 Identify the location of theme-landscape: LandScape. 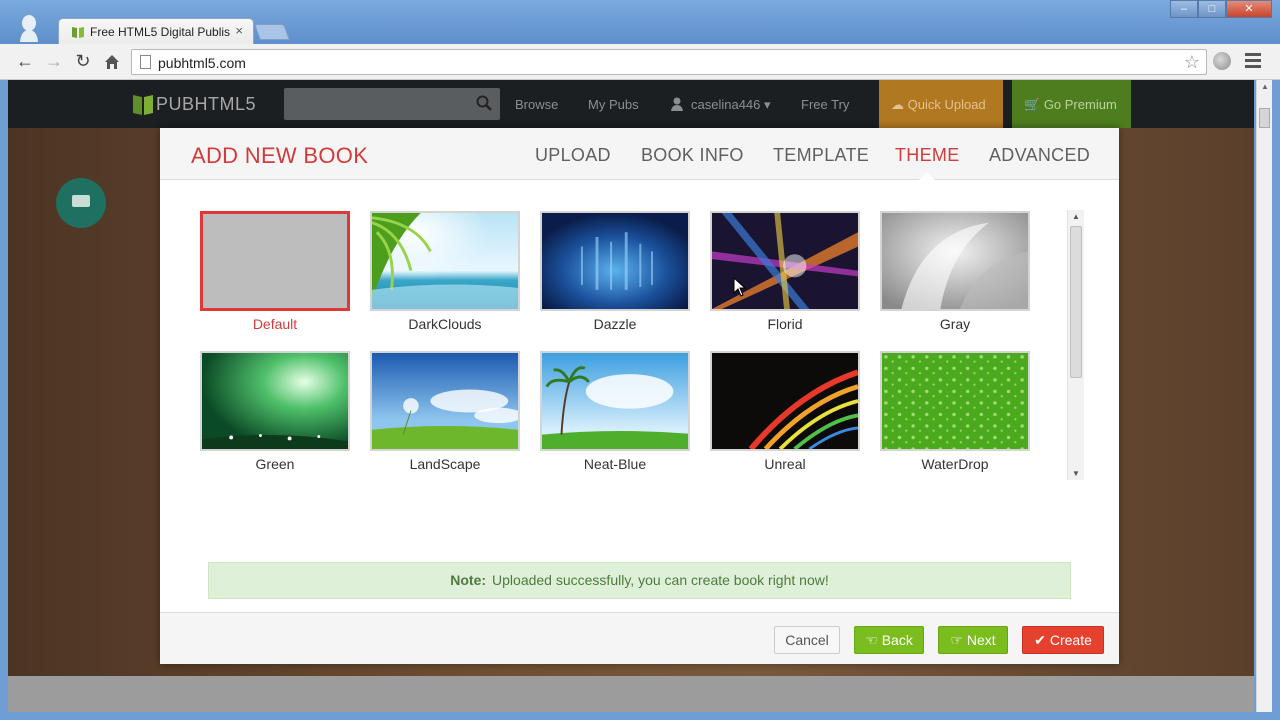
(445, 413).